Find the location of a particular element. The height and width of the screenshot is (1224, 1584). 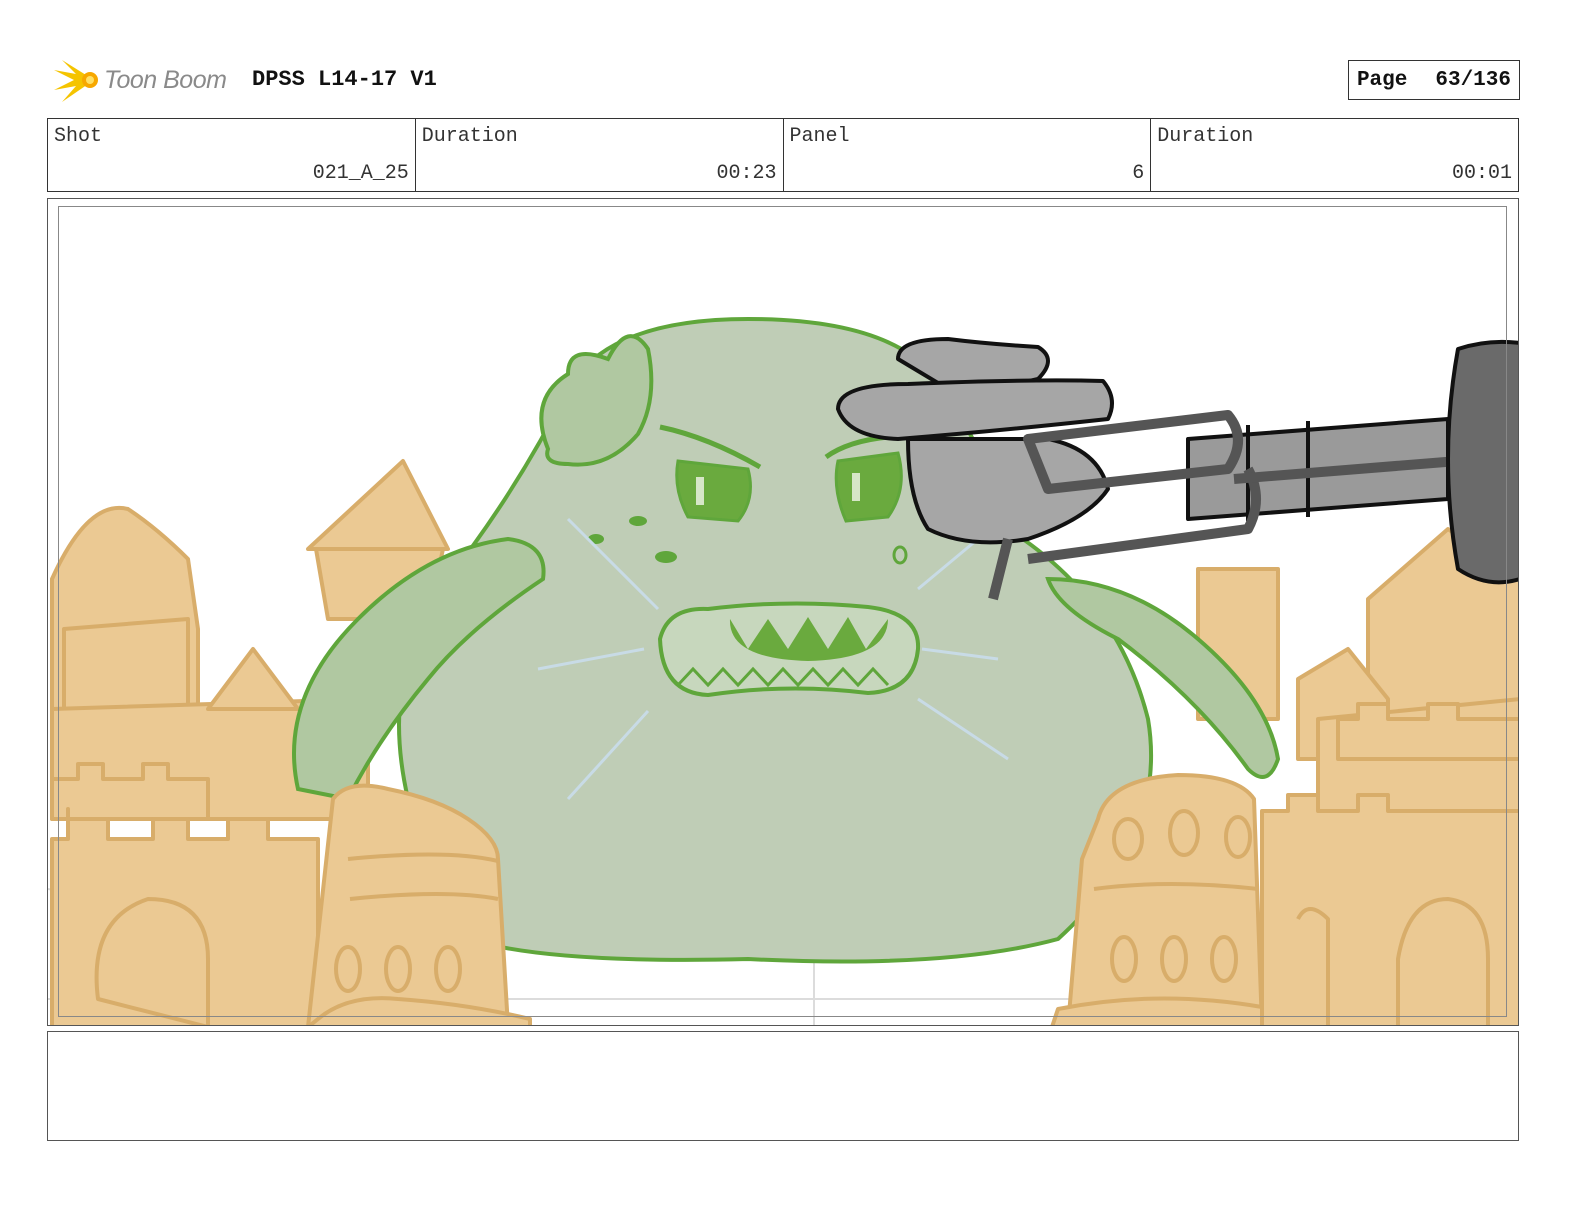

shot-duration-label: Duration is located at coordinates (469, 136).